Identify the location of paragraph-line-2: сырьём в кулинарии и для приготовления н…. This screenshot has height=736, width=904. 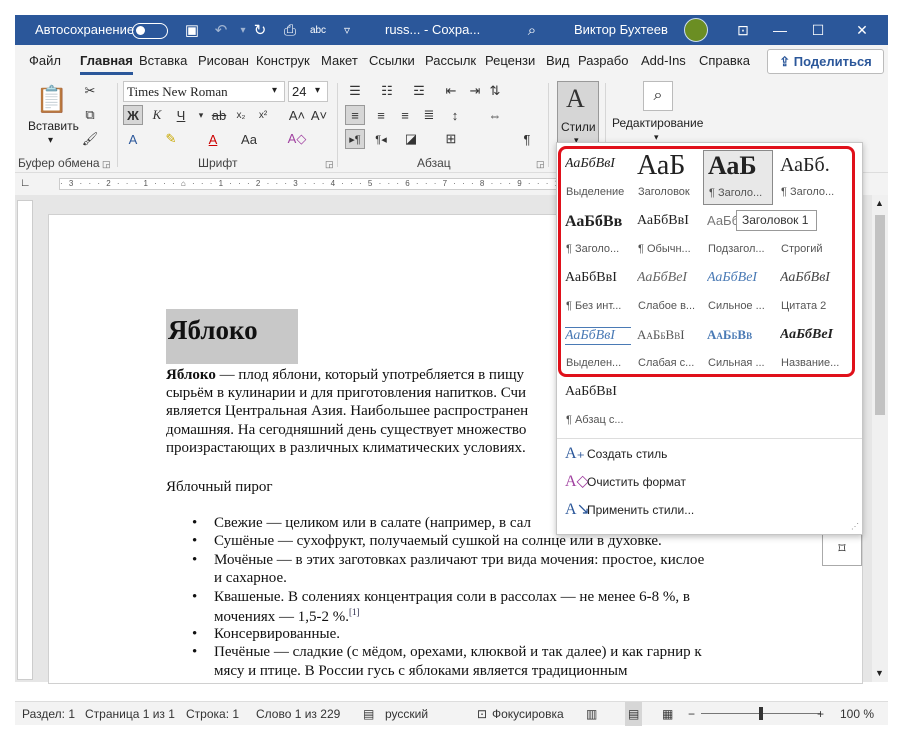
(346, 393).